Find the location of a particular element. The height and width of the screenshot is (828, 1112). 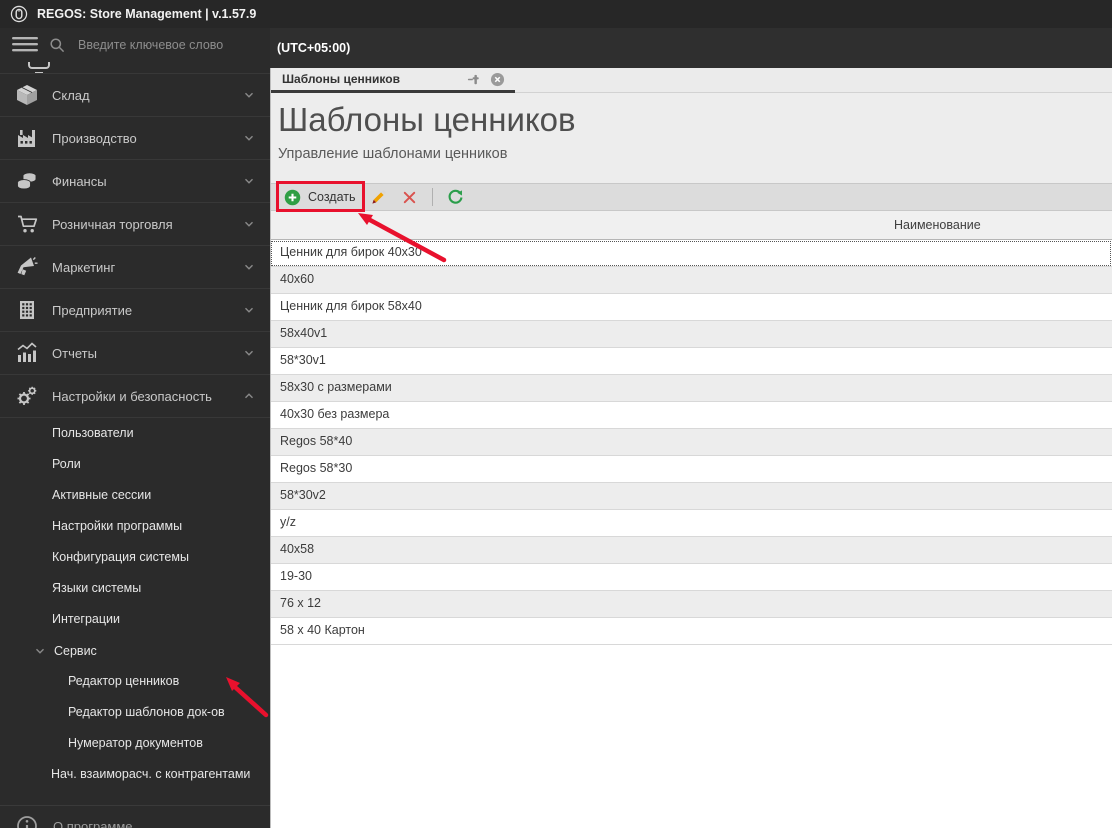

sidebar-subitem: Настройки программы is located at coordinates (135, 526).